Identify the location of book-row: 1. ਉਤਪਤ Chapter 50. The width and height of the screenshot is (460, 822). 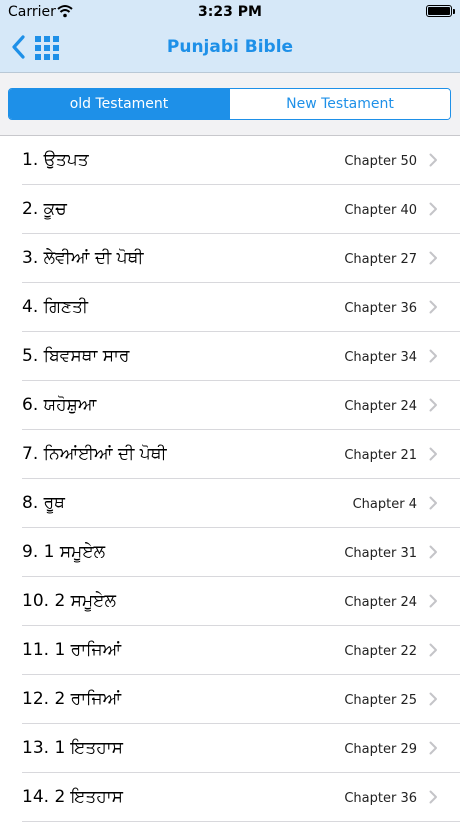
(230, 160).